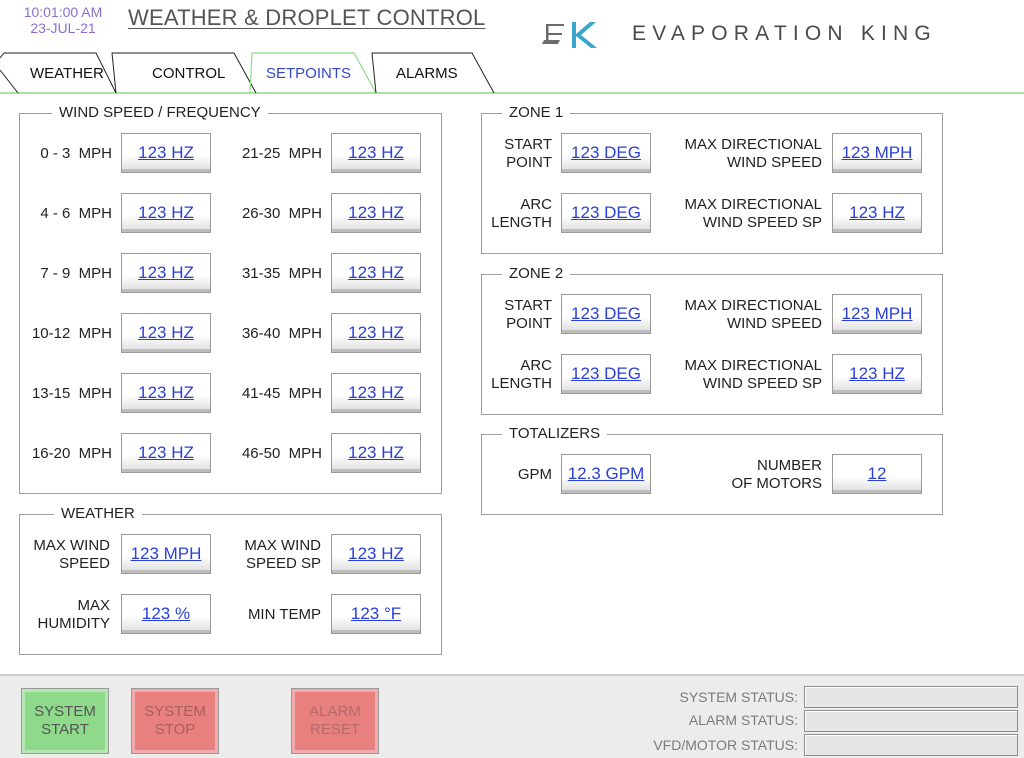 The image size is (1024, 758). I want to click on zone2-max-dir-speed-sp-label: MAX DIRECTIONAL WIND SPEED SP, so click(742, 375).